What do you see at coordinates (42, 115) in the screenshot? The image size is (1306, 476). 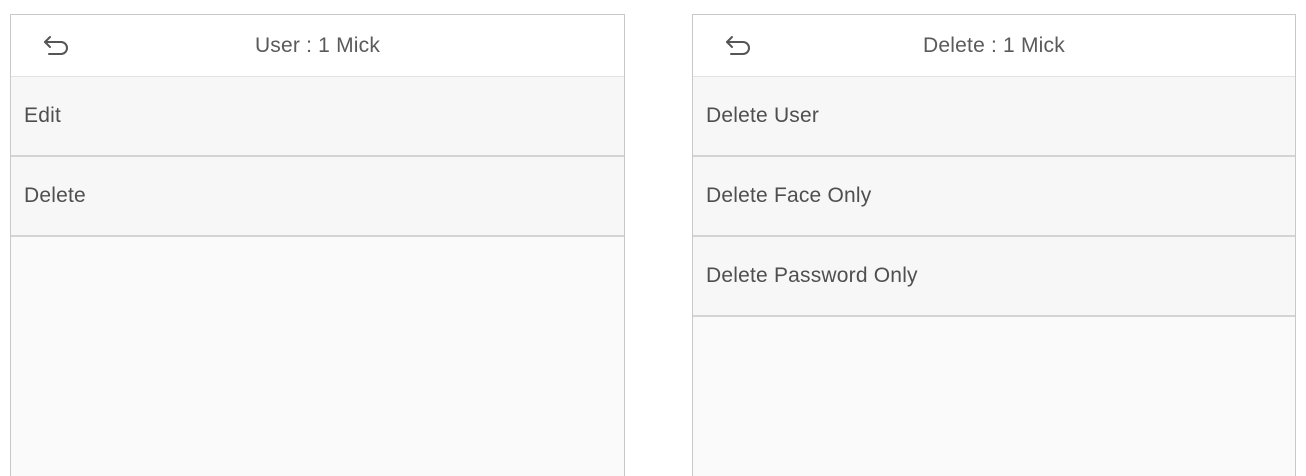 I see `menu-item-label: Edit` at bounding box center [42, 115].